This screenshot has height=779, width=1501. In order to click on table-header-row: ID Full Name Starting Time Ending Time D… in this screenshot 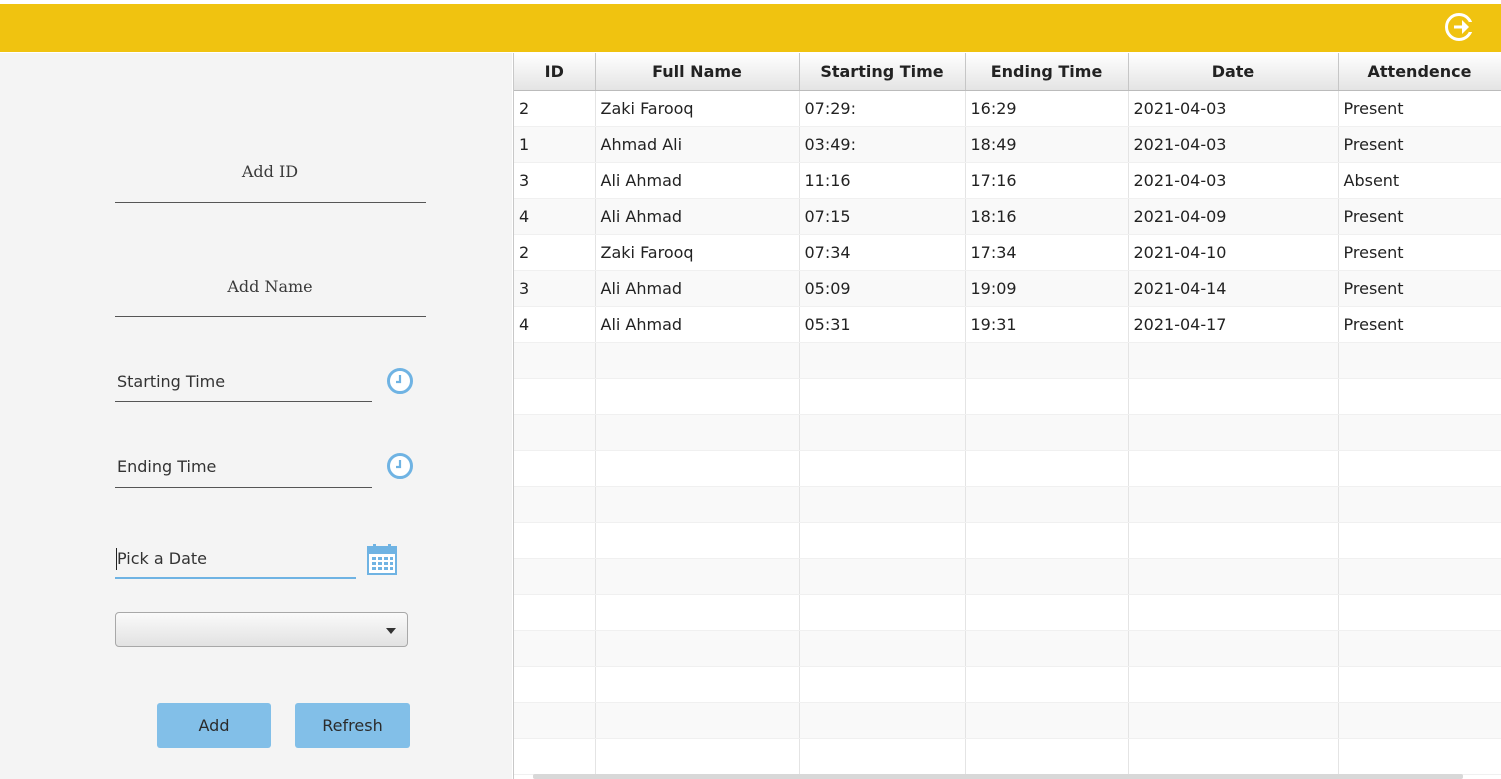, I will do `click(1007, 72)`.